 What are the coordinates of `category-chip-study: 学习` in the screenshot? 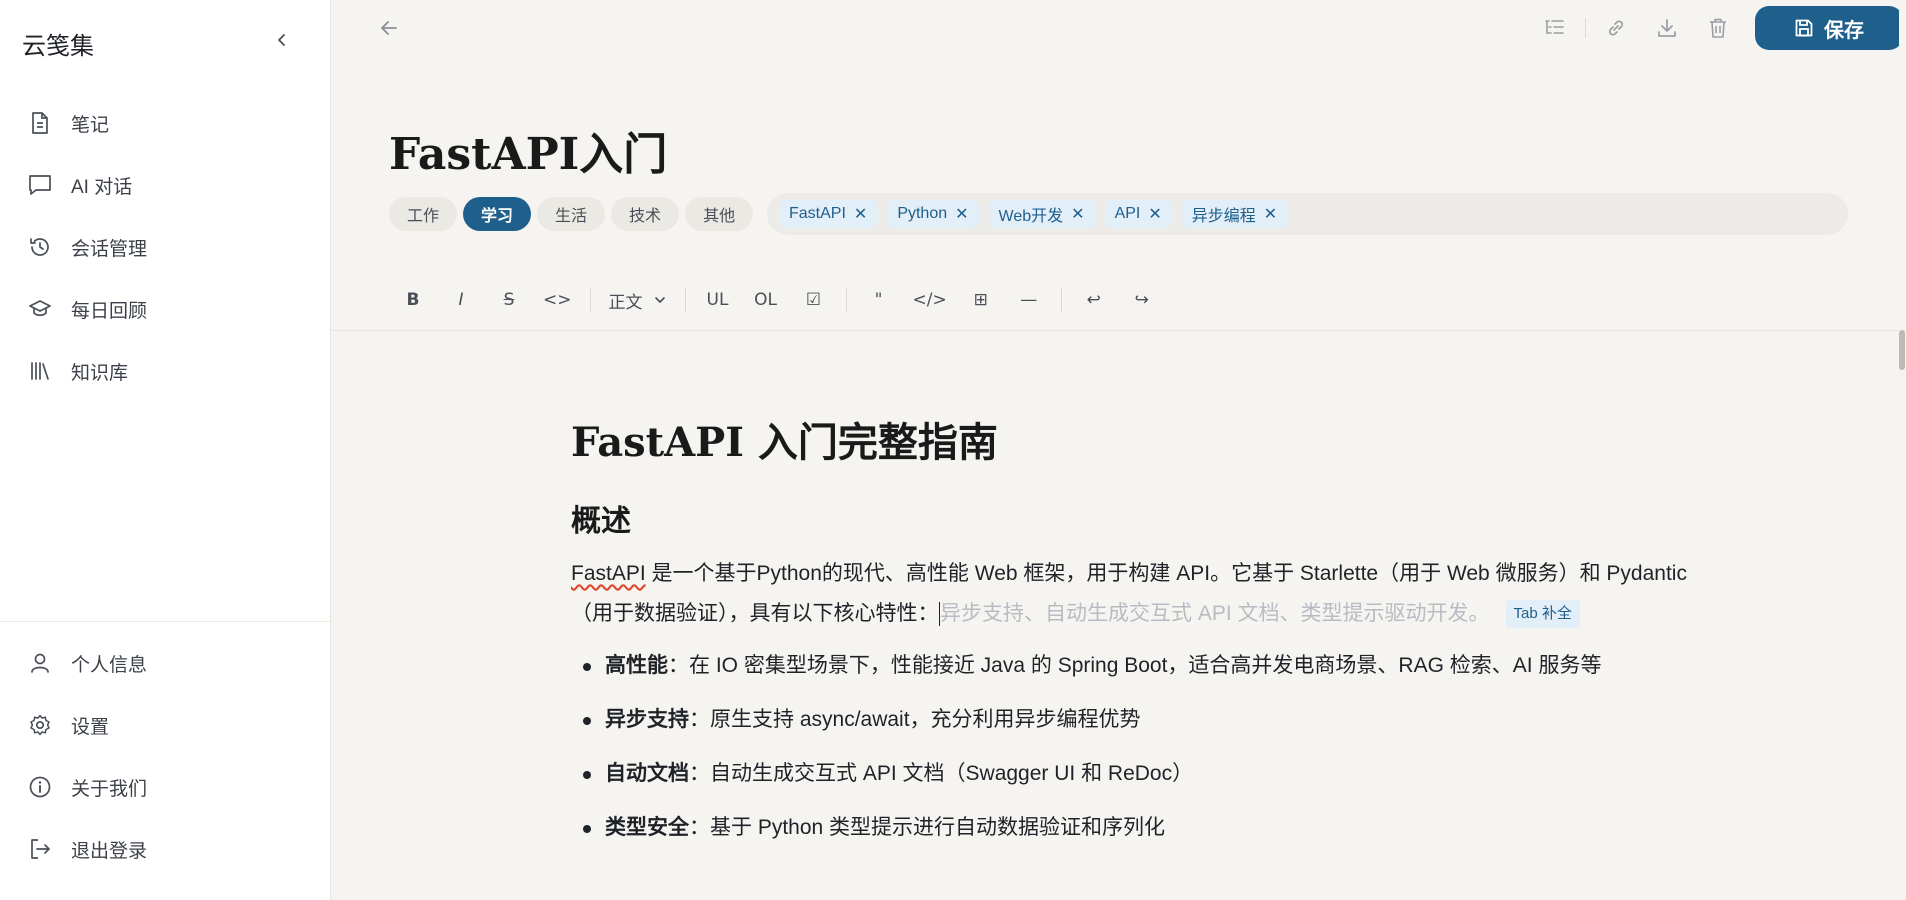 It's located at (497, 214).